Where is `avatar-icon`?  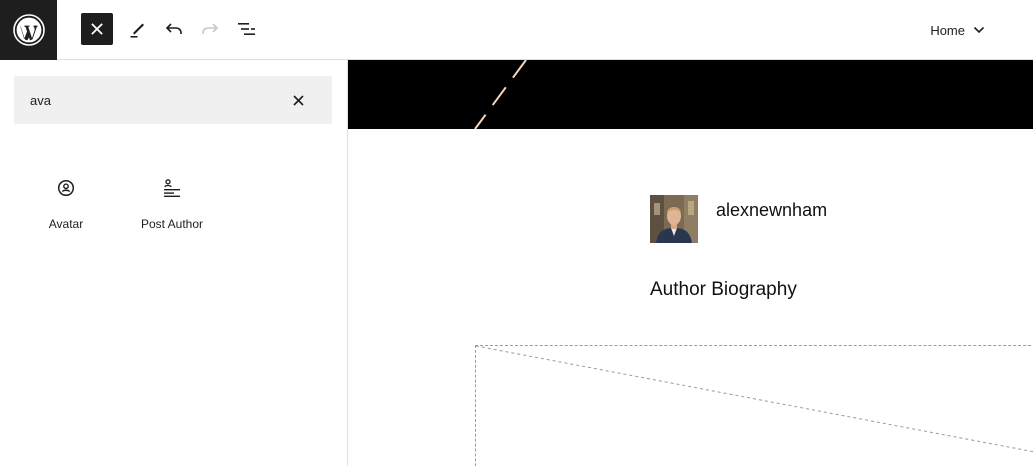
avatar-icon is located at coordinates (66, 188).